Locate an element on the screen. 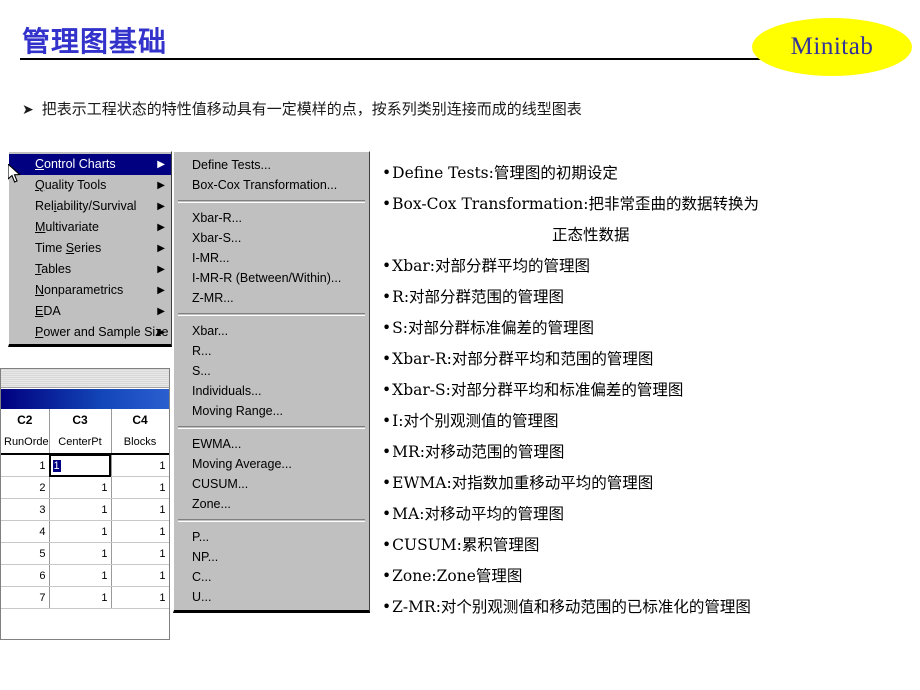 Image resolution: width=920 pixels, height=690 pixels. worksheet-toolbar is located at coordinates (85, 378).